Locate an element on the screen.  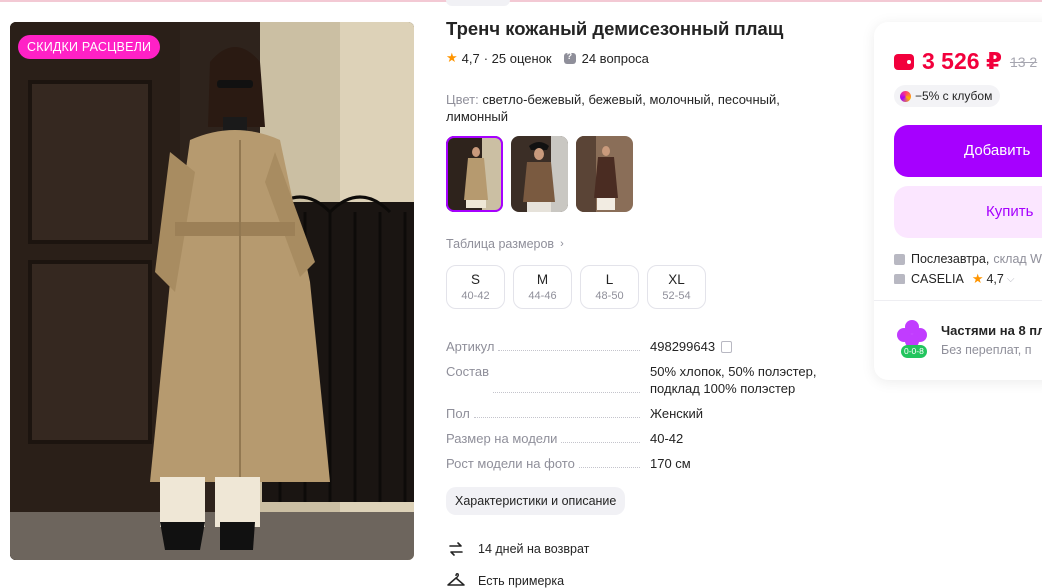
installments-badge: 0-0-8 is located at coordinates (914, 351).